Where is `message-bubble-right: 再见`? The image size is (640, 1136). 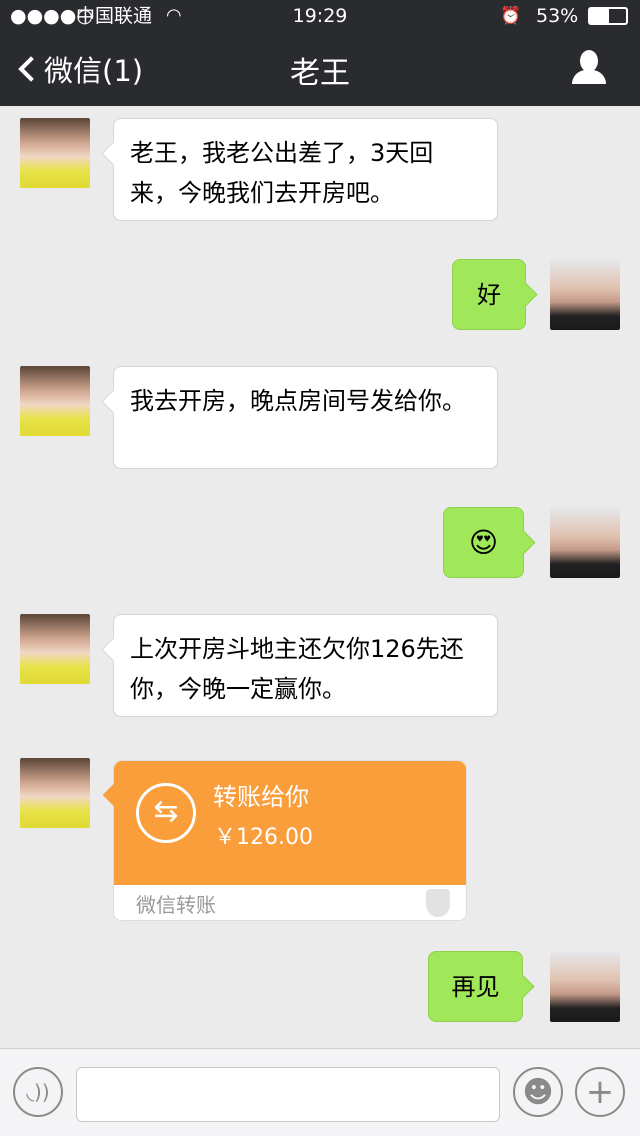
message-bubble-right: 再见 is located at coordinates (475, 986).